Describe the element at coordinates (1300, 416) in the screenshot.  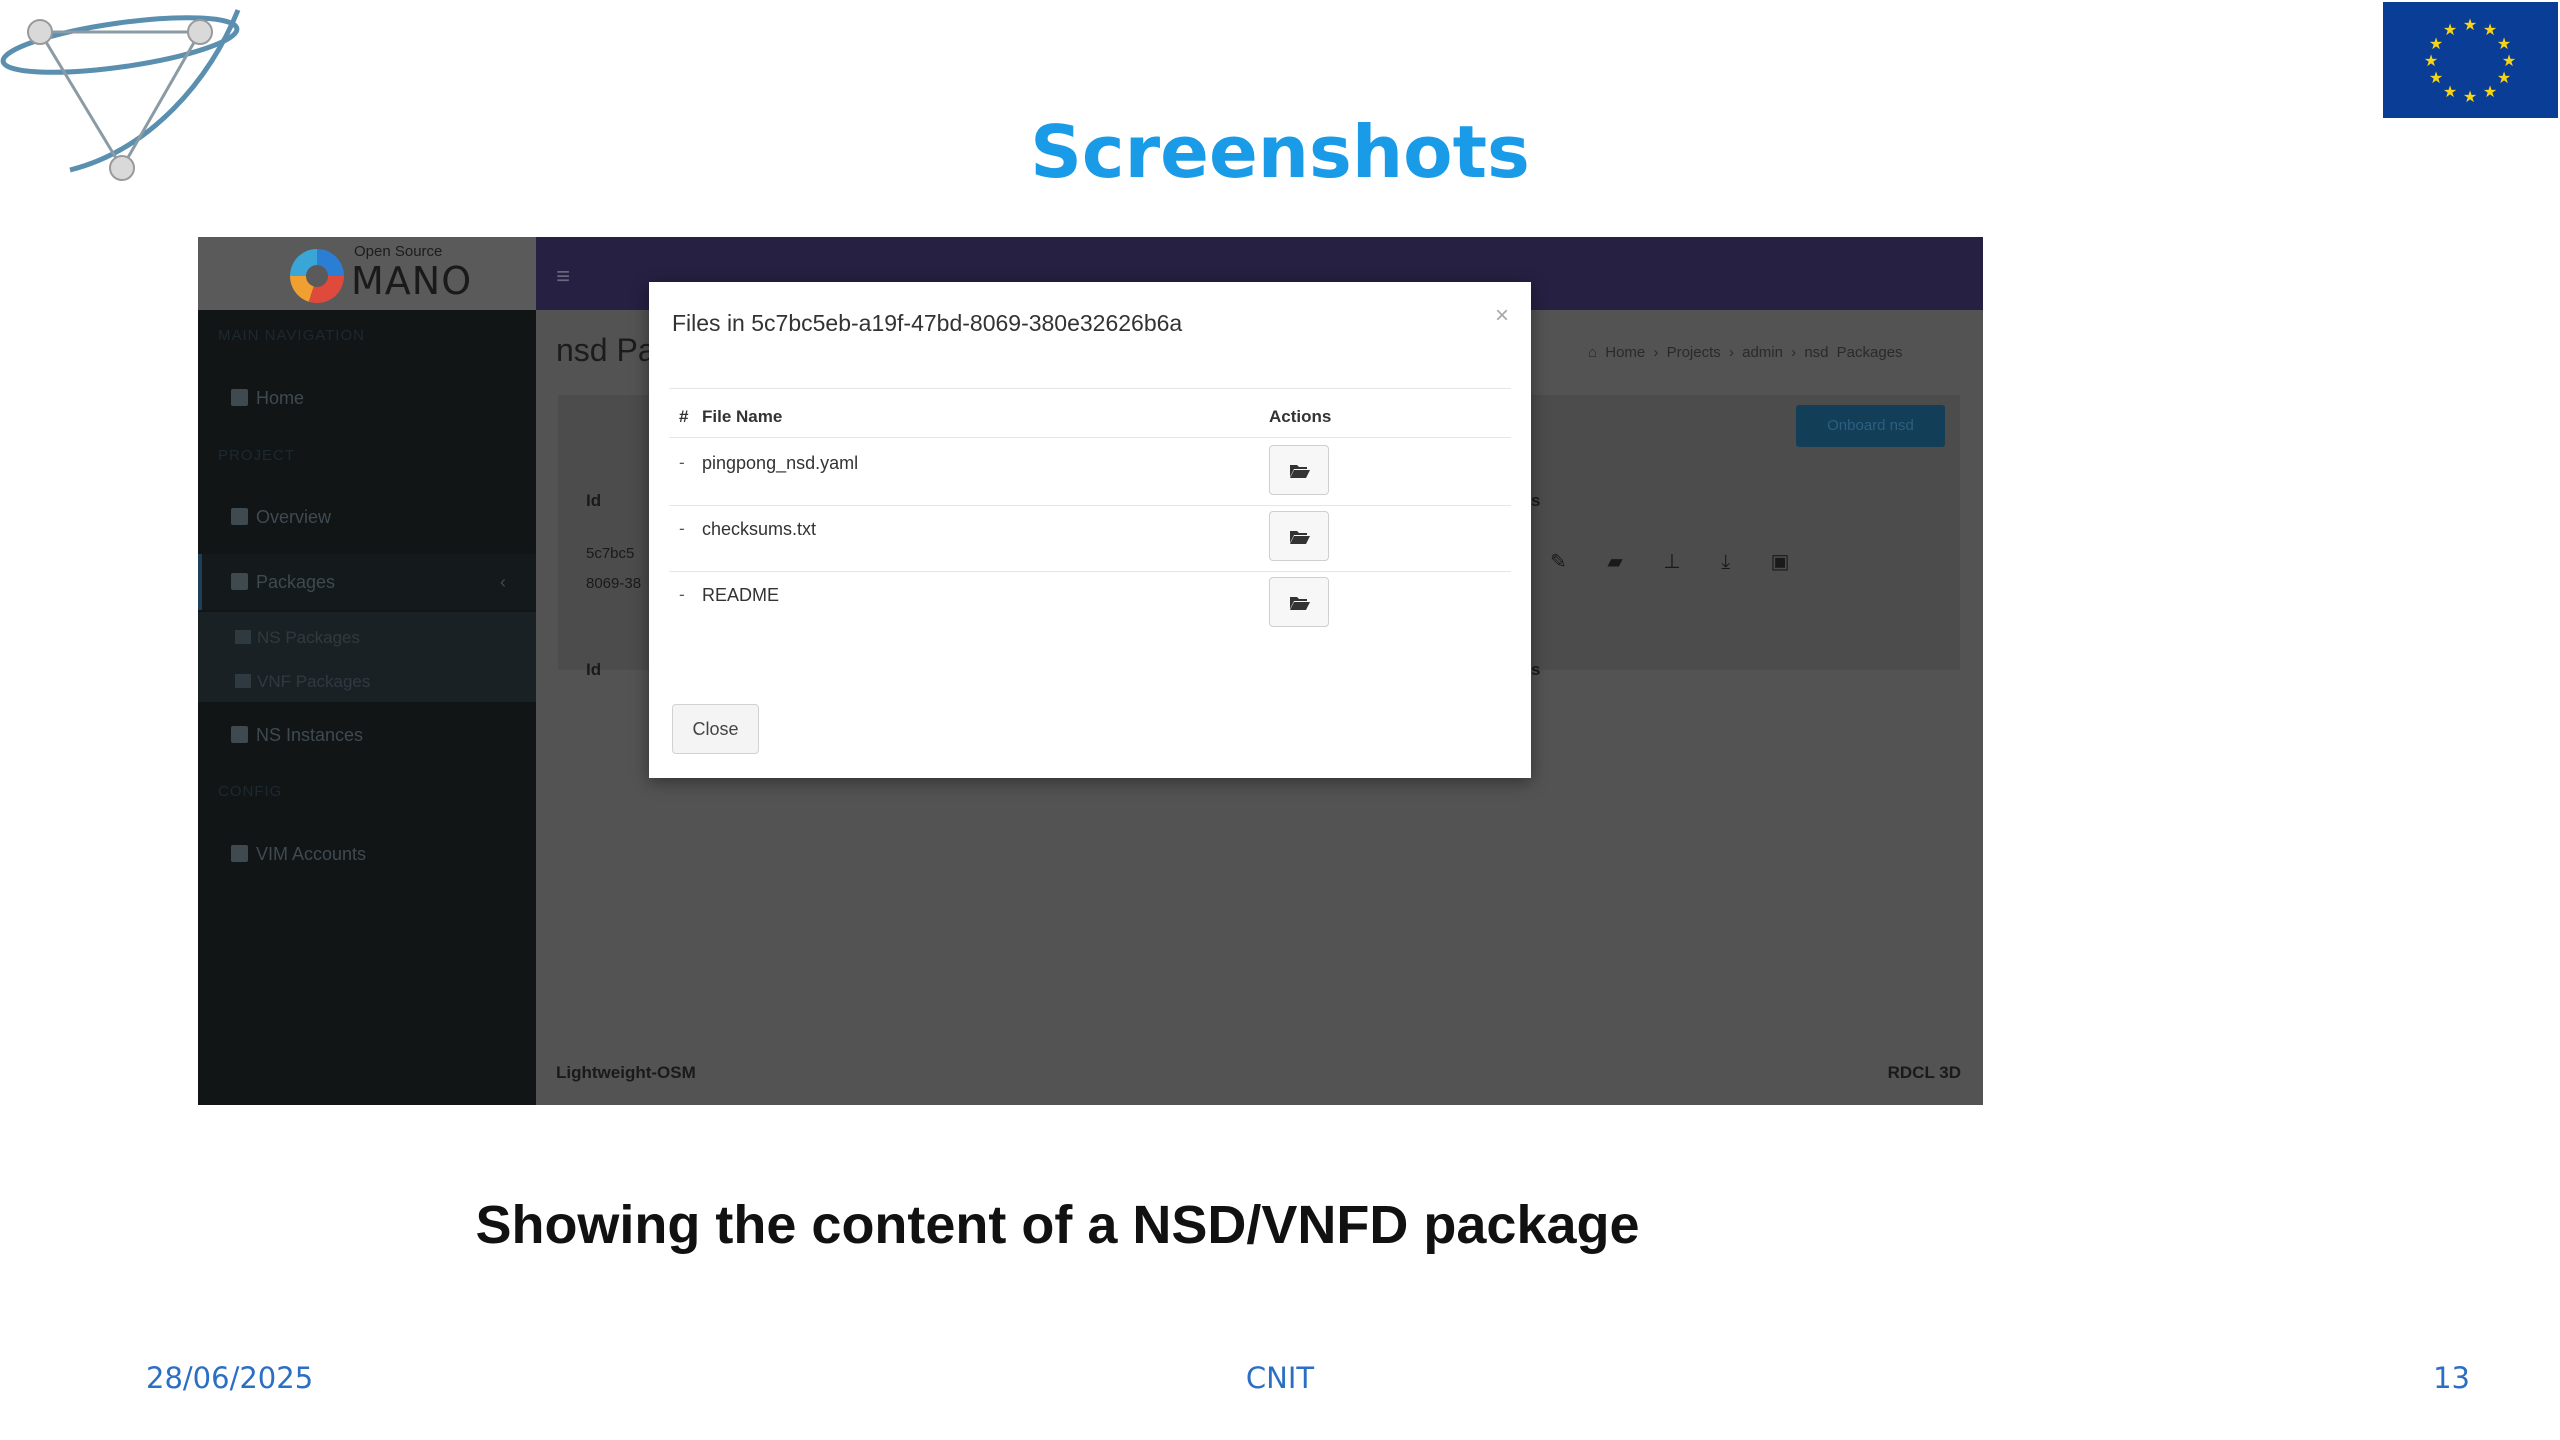
I see `column-header-actions: Actions` at that location.